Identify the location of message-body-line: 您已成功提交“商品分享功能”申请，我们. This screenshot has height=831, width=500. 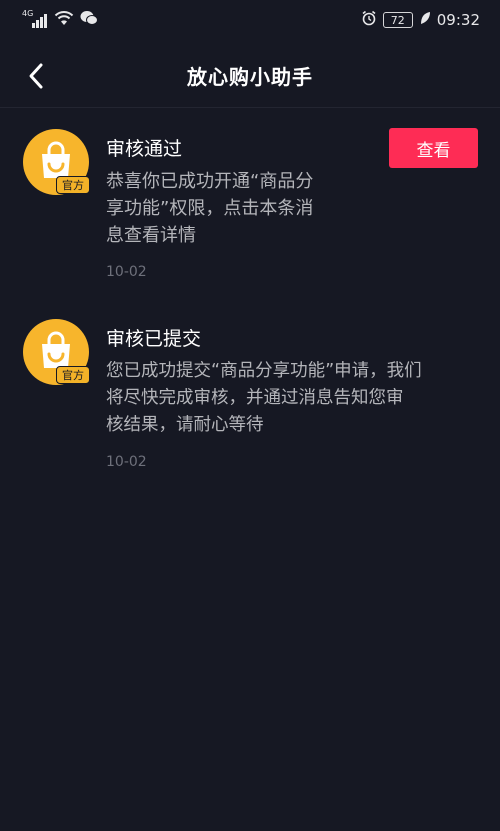
(264, 371).